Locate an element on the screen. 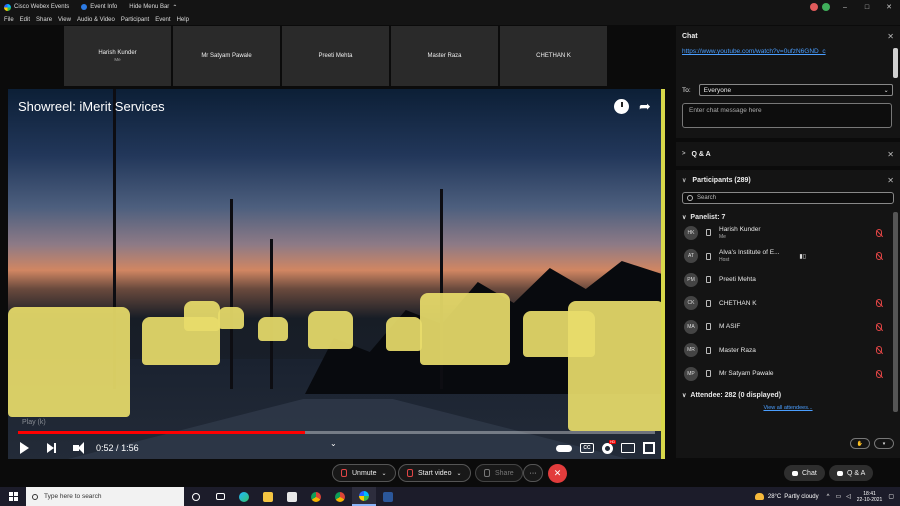  settings-gear-icon is located at coordinates (609, 446).